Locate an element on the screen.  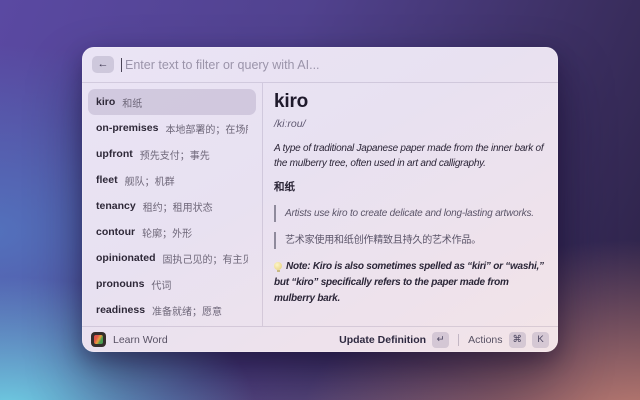
back-arrow-icon: ← is located at coordinates (103, 64).